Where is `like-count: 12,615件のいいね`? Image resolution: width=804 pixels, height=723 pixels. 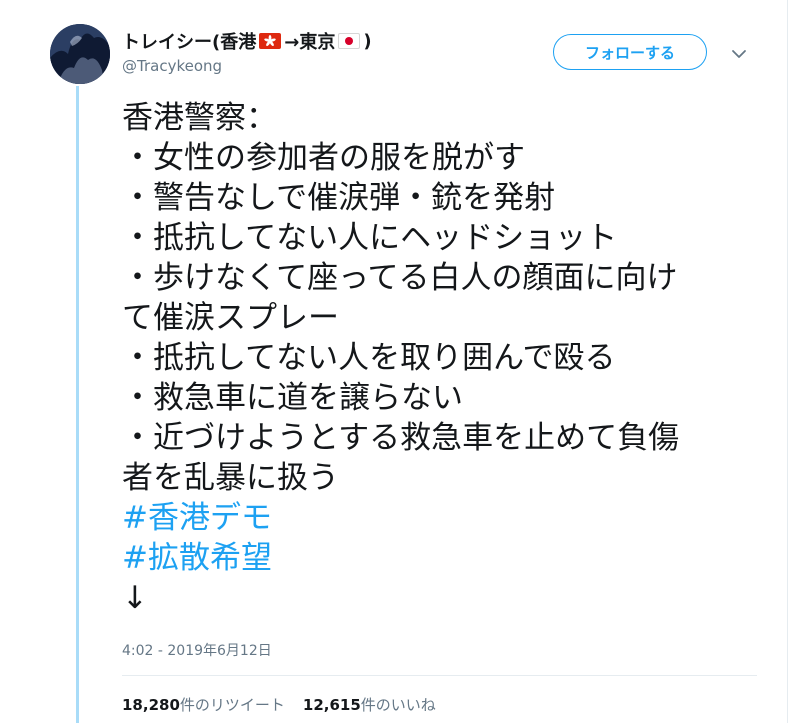 like-count: 12,615件のいいね is located at coordinates (369, 704).